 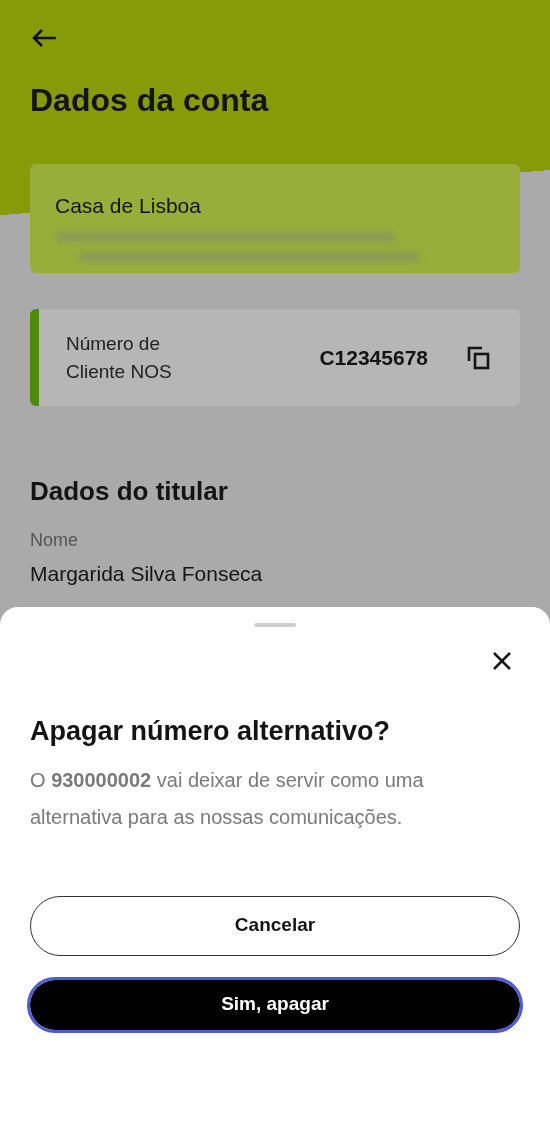 I want to click on dialog-title: Apagar número alternativo?, so click(x=211, y=731).